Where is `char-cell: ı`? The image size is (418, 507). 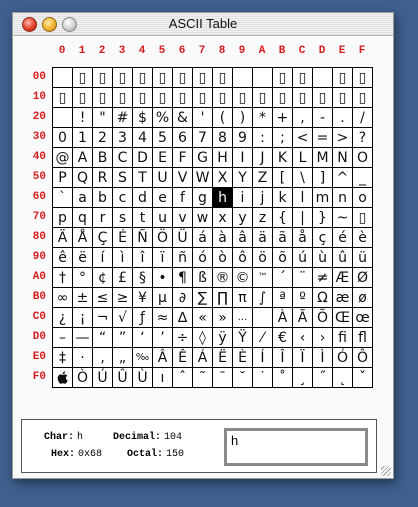
char-cell: ı is located at coordinates (163, 378).